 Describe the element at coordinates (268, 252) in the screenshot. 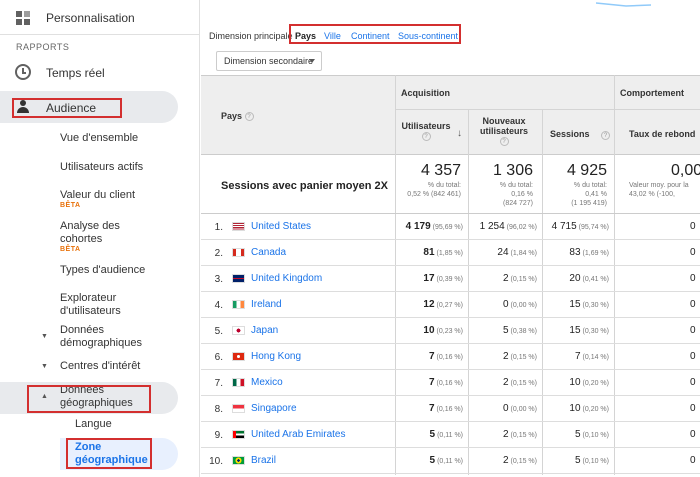

I see `country-link: Canada` at that location.